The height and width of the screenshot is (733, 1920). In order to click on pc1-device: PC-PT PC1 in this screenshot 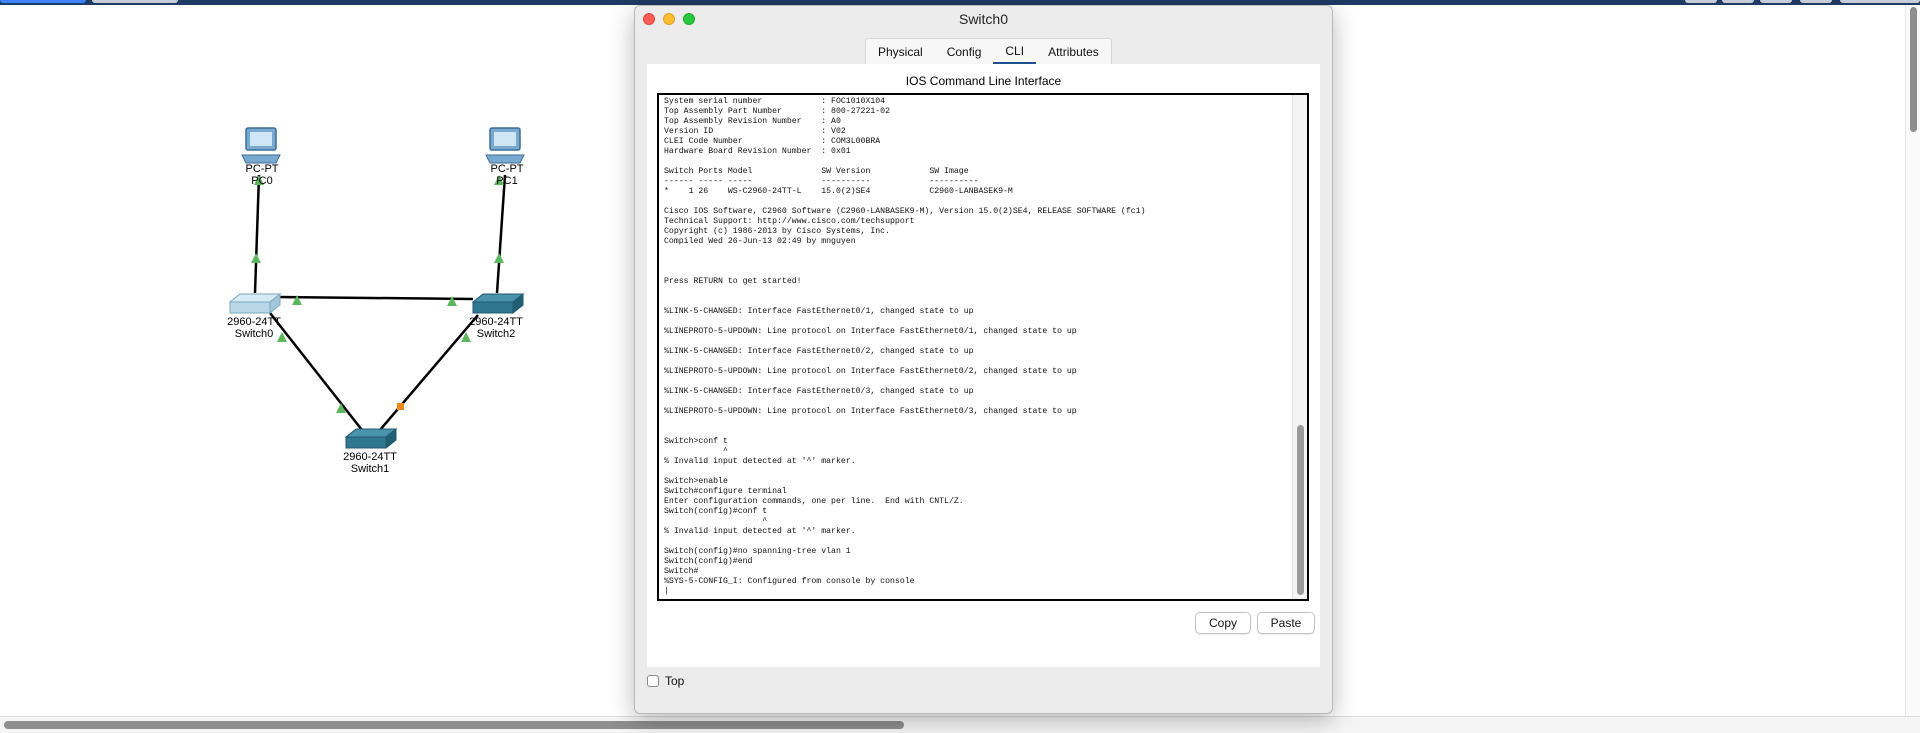, I will do `click(505, 157)`.